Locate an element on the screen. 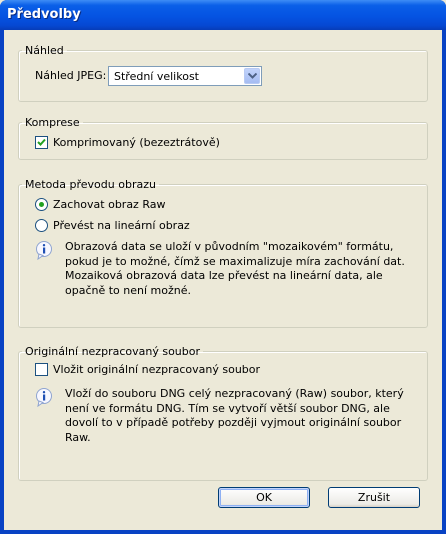  embed-original-checkbox is located at coordinates (41, 369).